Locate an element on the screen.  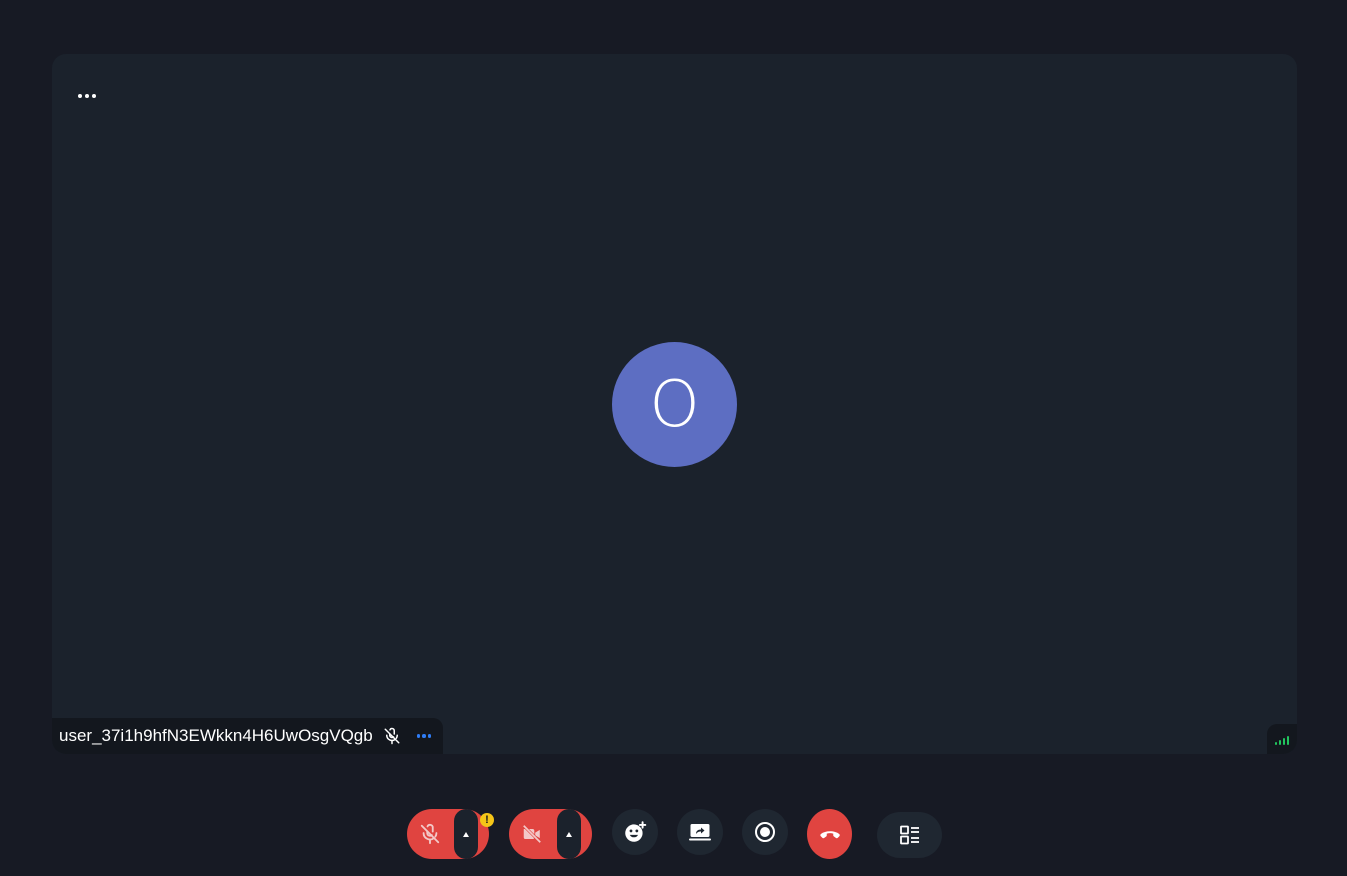
mic-options-button is located at coordinates (466, 834).